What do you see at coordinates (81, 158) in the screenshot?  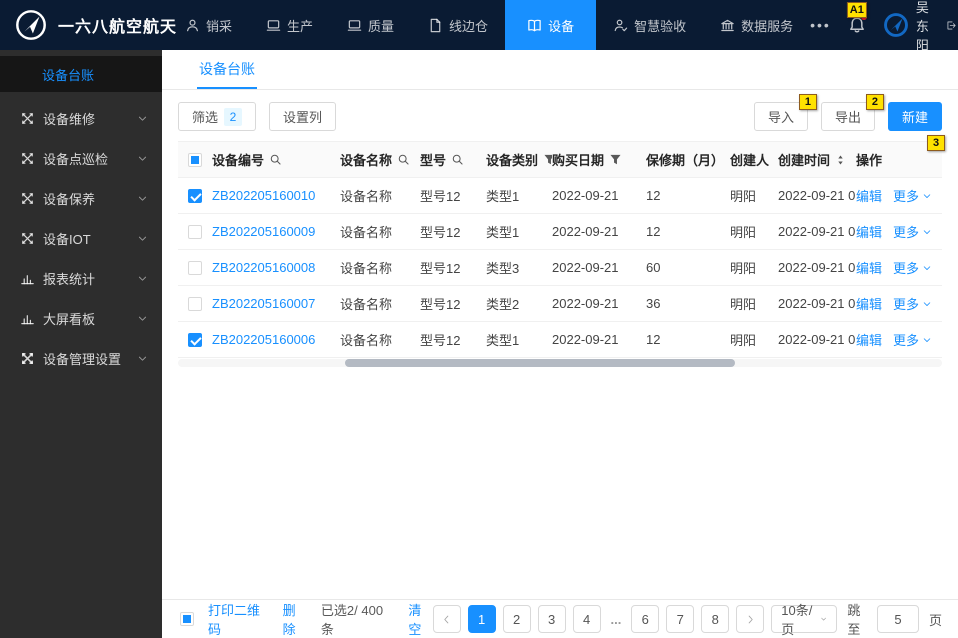 I see `sidebar-item-device-inspection: 设备点巡检` at bounding box center [81, 158].